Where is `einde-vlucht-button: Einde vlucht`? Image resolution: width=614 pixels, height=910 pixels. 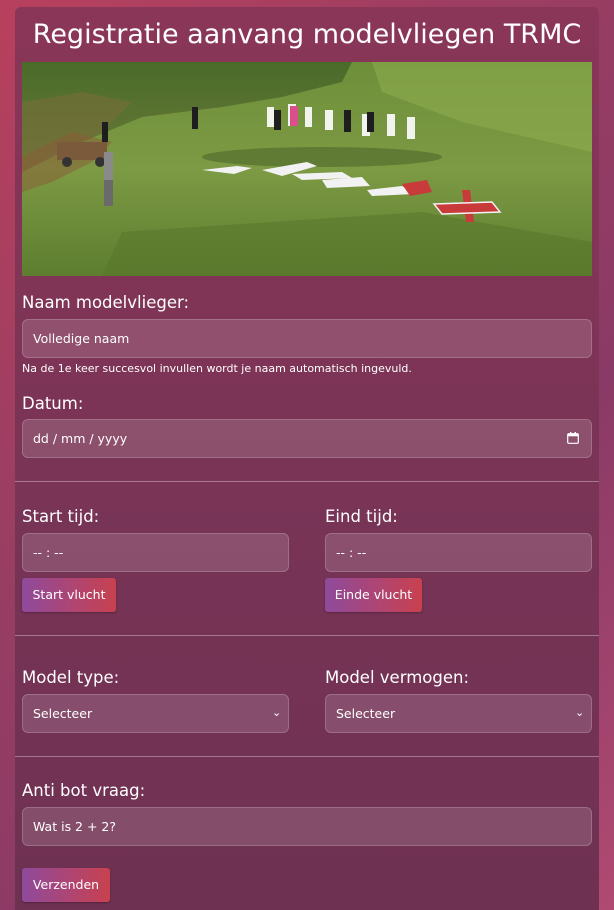
einde-vlucht-button: Einde vlucht is located at coordinates (373, 595).